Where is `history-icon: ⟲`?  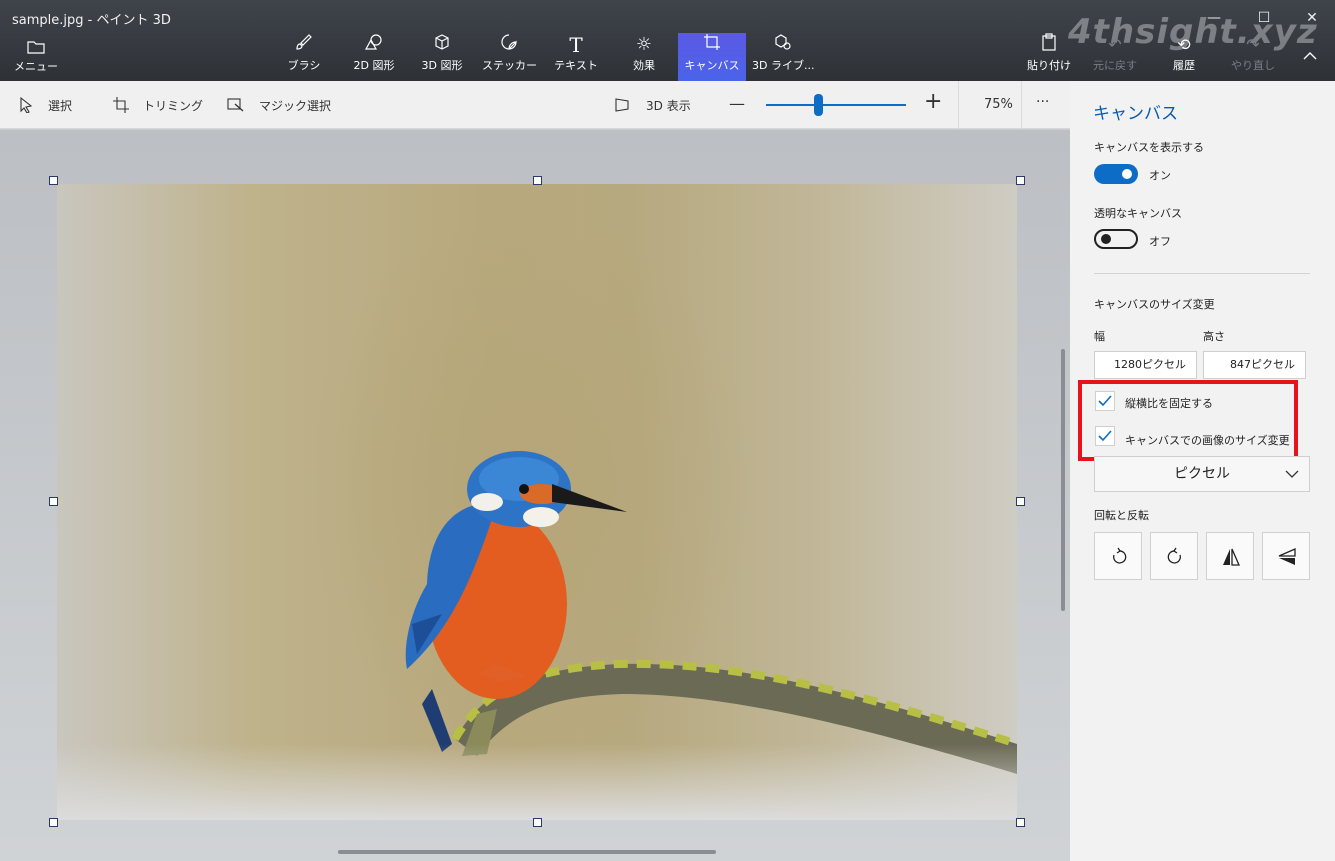 history-icon: ⟲ is located at coordinates (1184, 44).